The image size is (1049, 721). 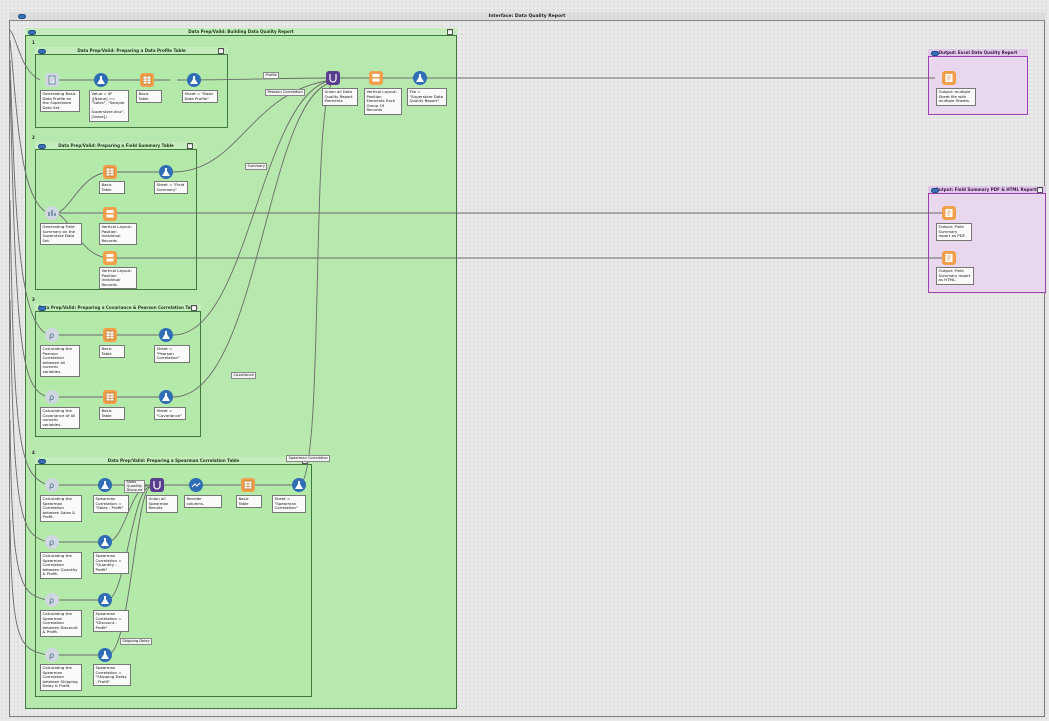 I want to click on covariance-table-label: Basic Table, so click(x=112, y=414).